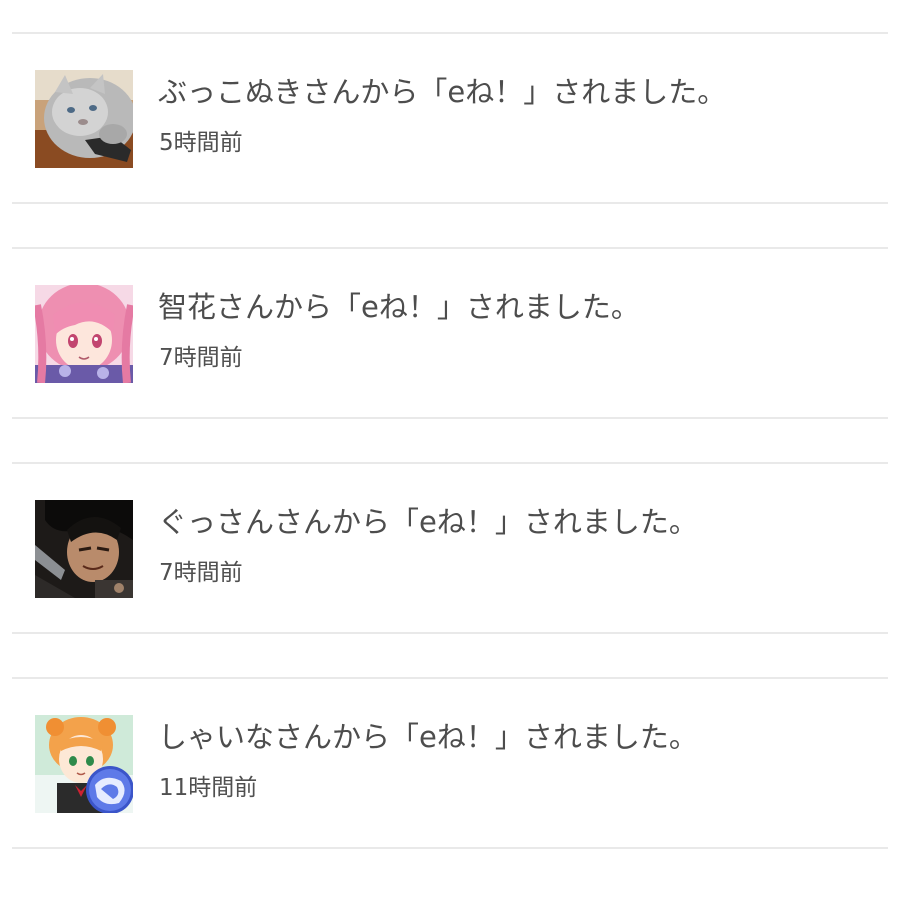 This screenshot has width=900, height=900. Describe the element at coordinates (428, 737) in the screenshot. I see `notification-message: しゃいなさんから「eね！」されました。` at that location.